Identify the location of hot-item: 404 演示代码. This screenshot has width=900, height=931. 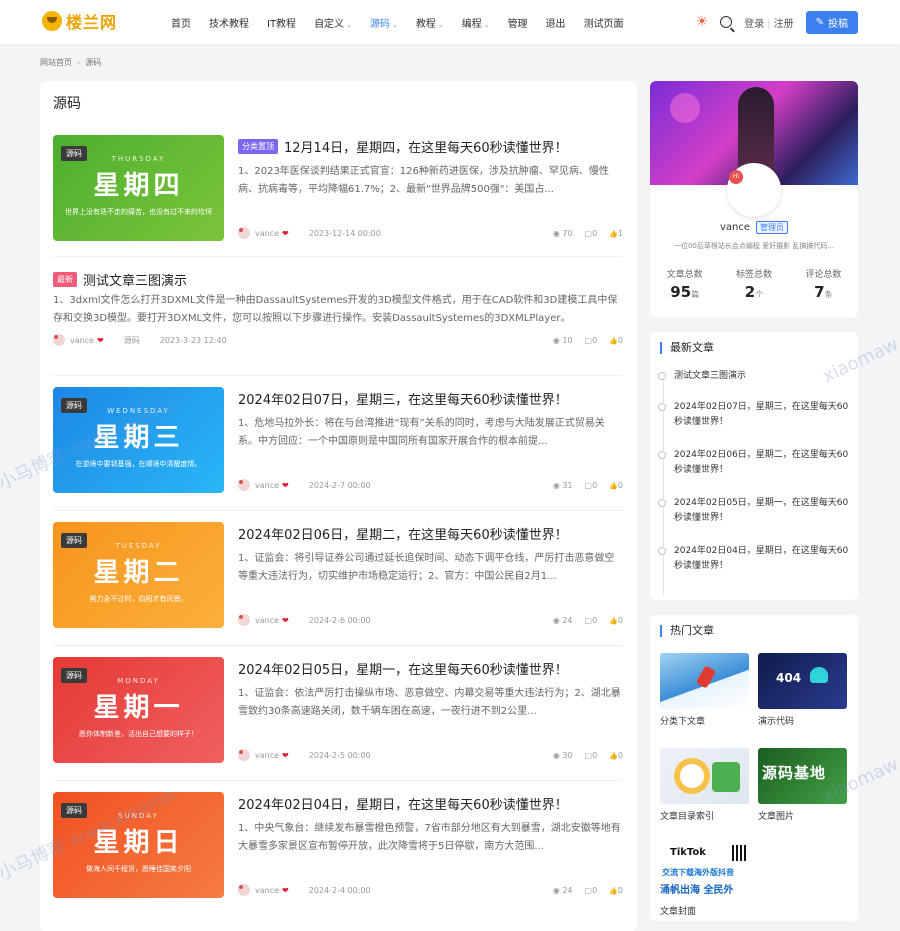
(802, 690).